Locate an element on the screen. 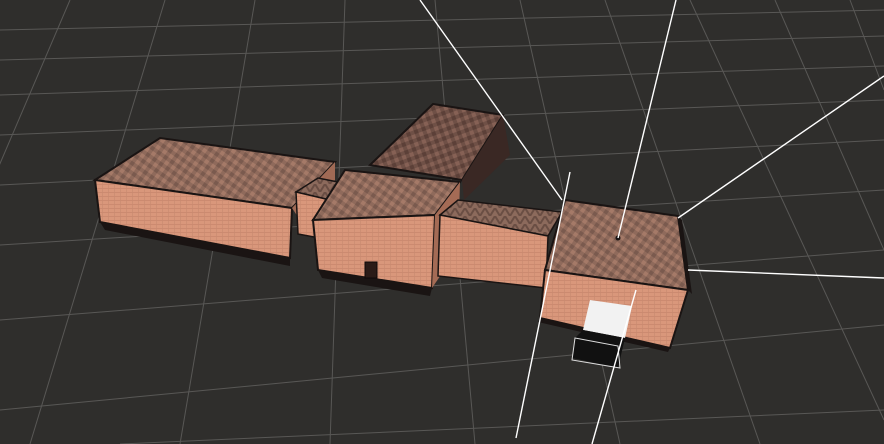 This screenshot has width=884, height=444. building-center is located at coordinates (386, 232).